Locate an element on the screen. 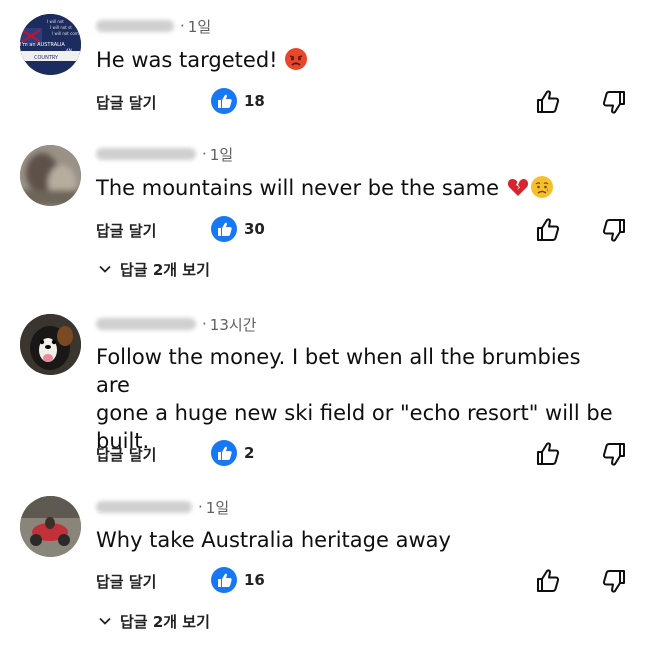 The height and width of the screenshot is (647, 652). avatar-line: AN is located at coordinates (69, 50).